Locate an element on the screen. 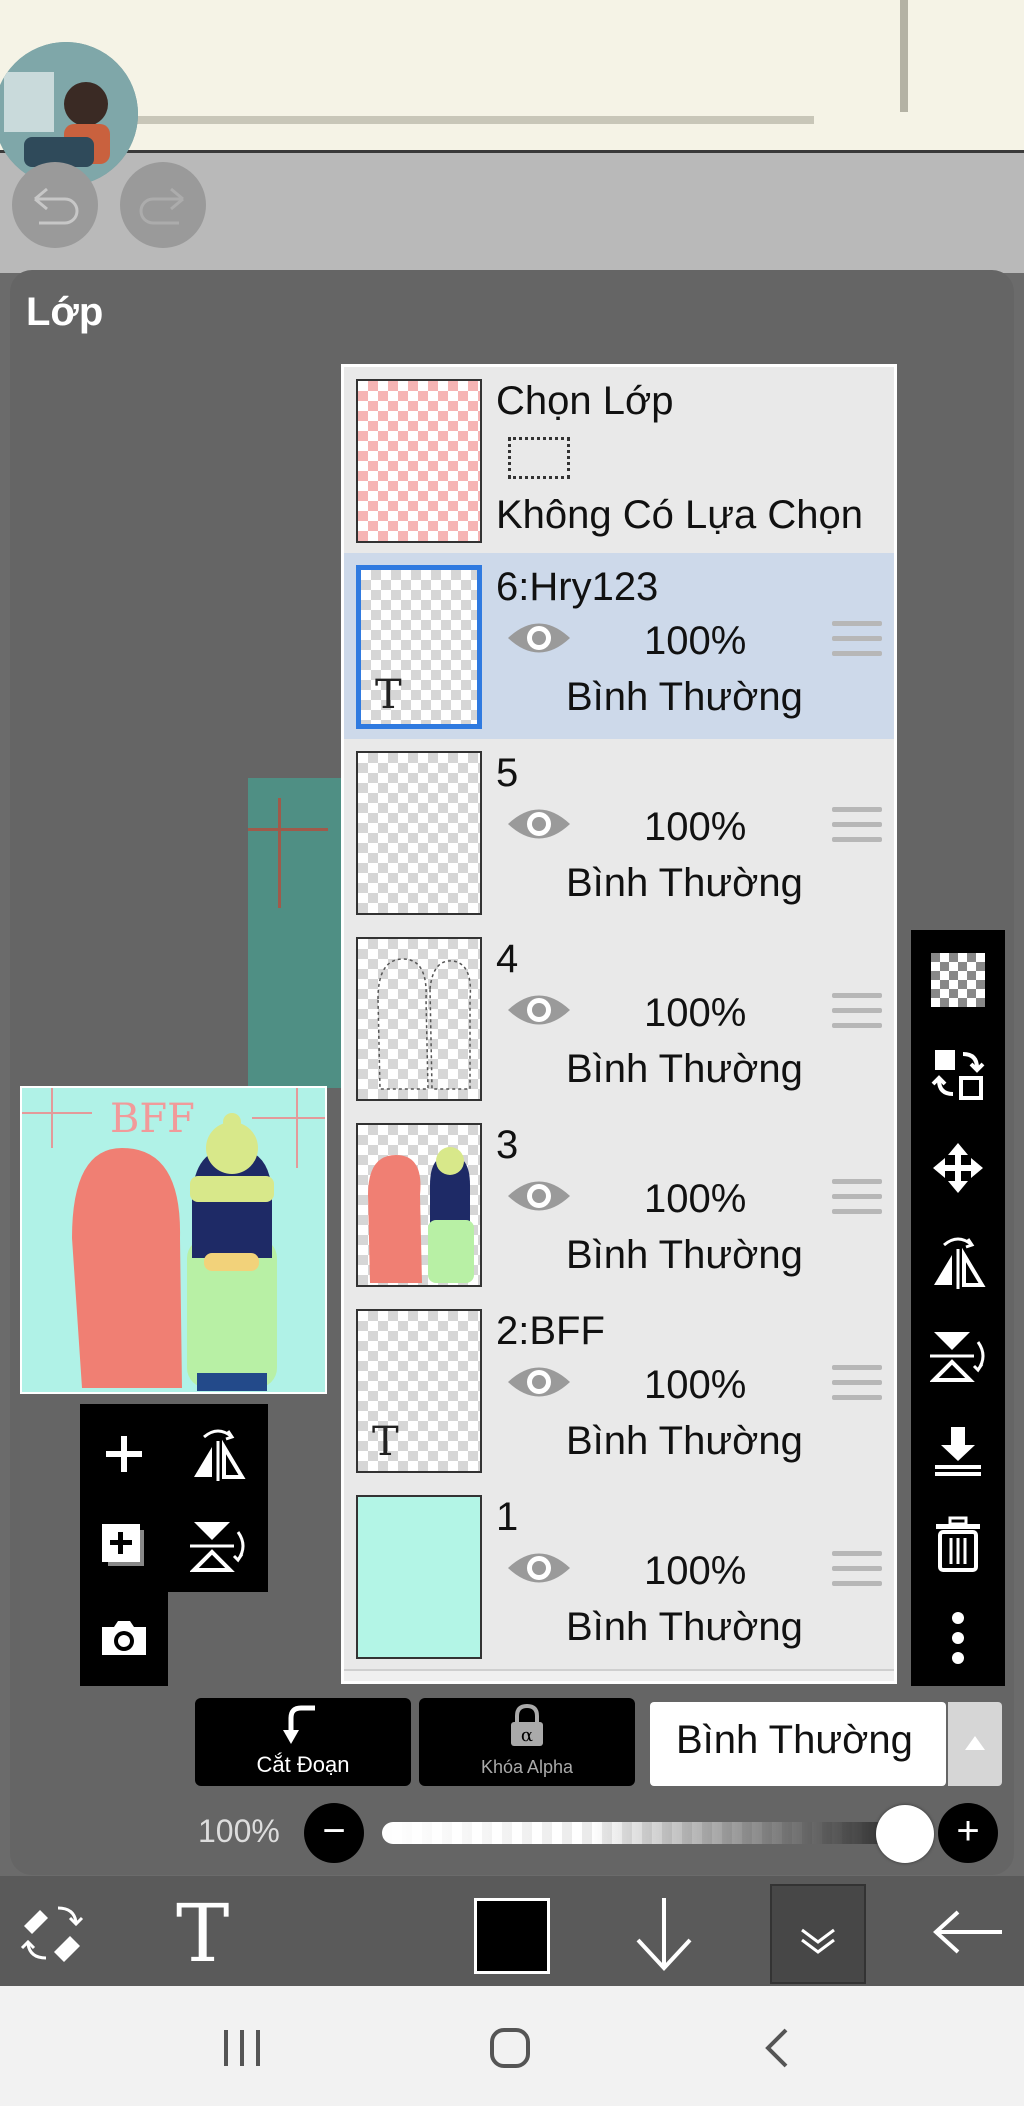  opacity-increase-button: + is located at coordinates (968, 1833).